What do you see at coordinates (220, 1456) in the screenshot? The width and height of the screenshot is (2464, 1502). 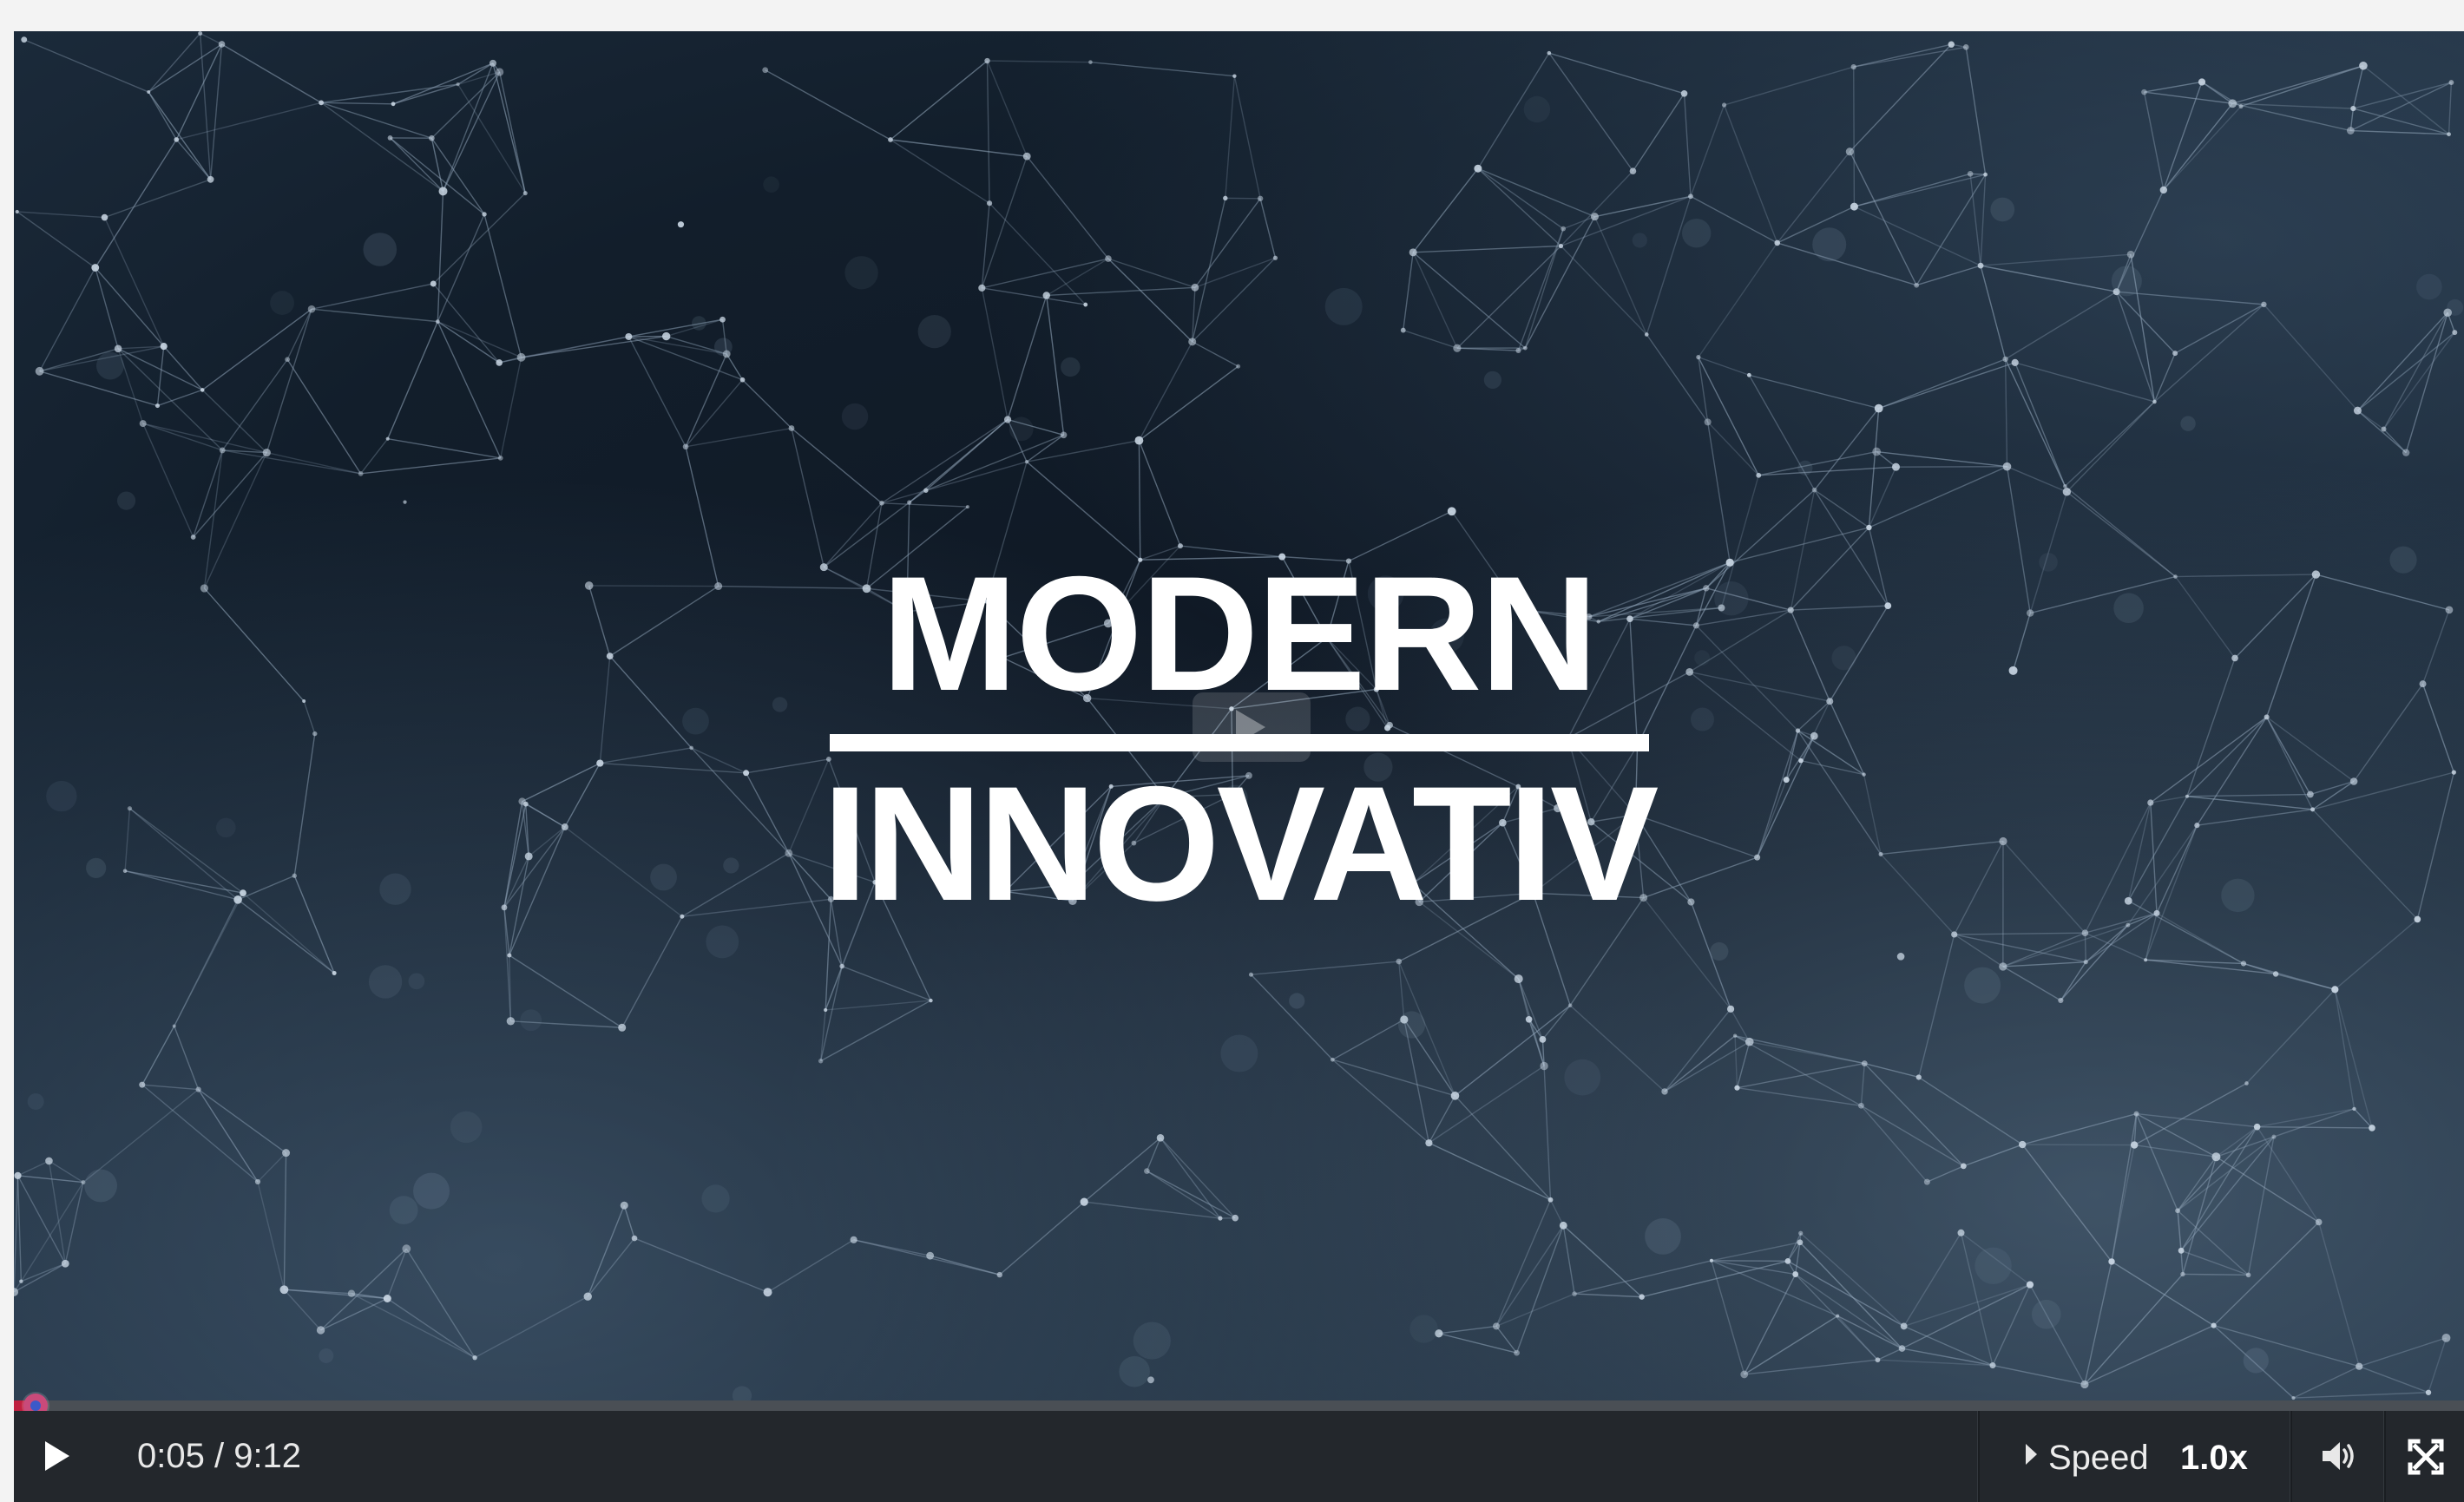 I see `time-display: 0:05 / 9:12` at bounding box center [220, 1456].